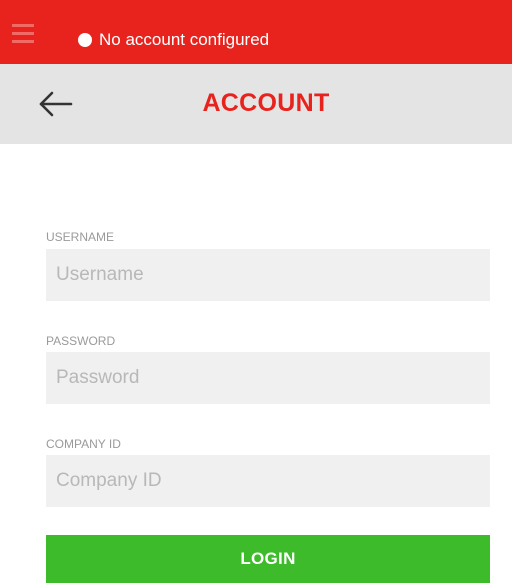 This screenshot has height=583, width=512. I want to click on status-text: No account configured, so click(184, 39).